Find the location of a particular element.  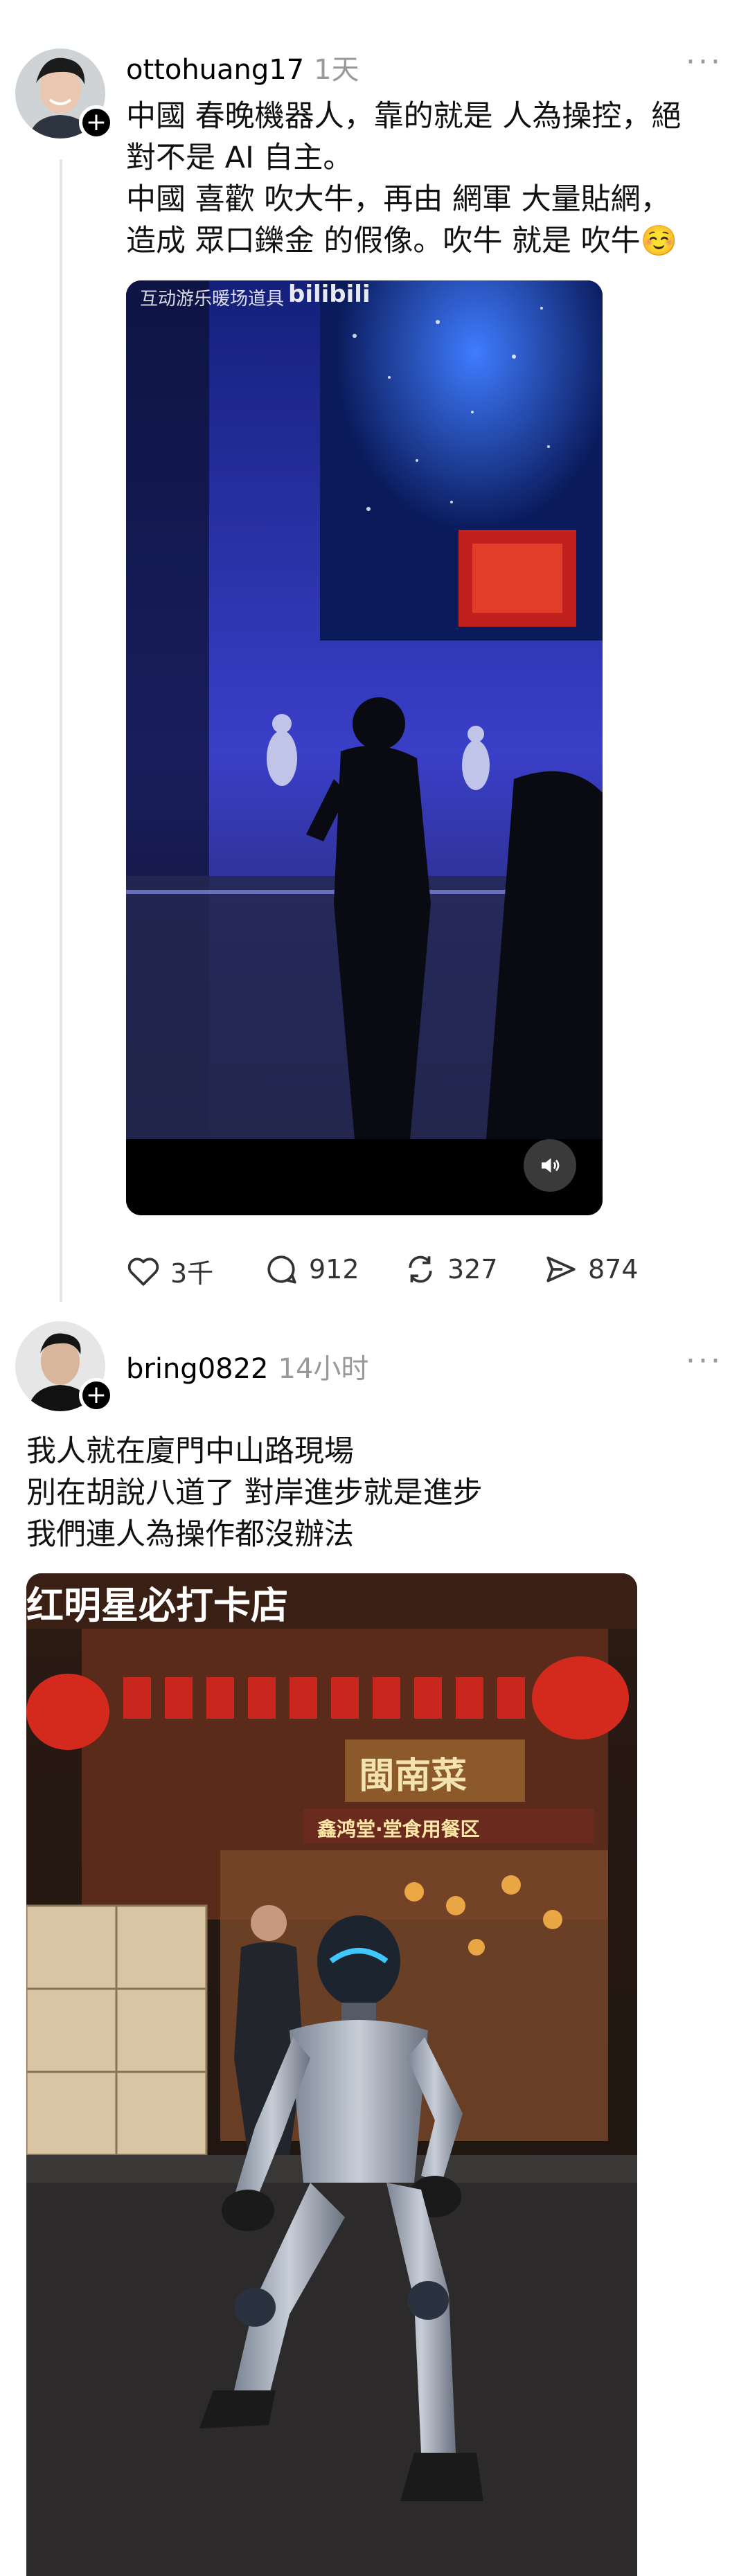

post-time: 1天 is located at coordinates (336, 70).